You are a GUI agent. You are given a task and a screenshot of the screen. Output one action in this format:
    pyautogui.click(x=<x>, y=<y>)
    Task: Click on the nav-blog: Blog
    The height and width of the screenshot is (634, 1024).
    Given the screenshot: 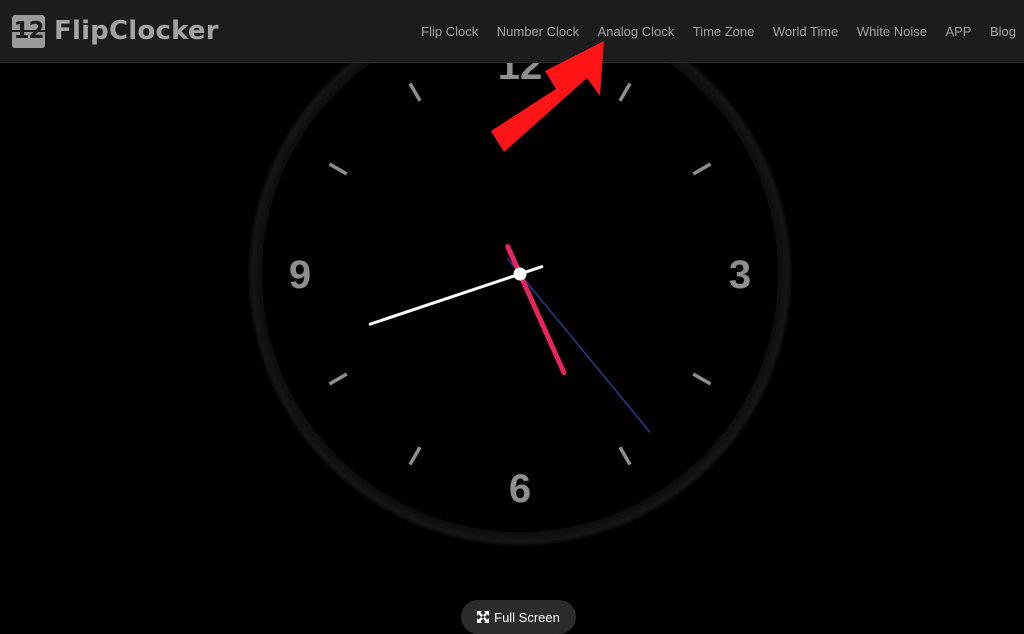 What is the action you would take?
    pyautogui.click(x=1003, y=31)
    